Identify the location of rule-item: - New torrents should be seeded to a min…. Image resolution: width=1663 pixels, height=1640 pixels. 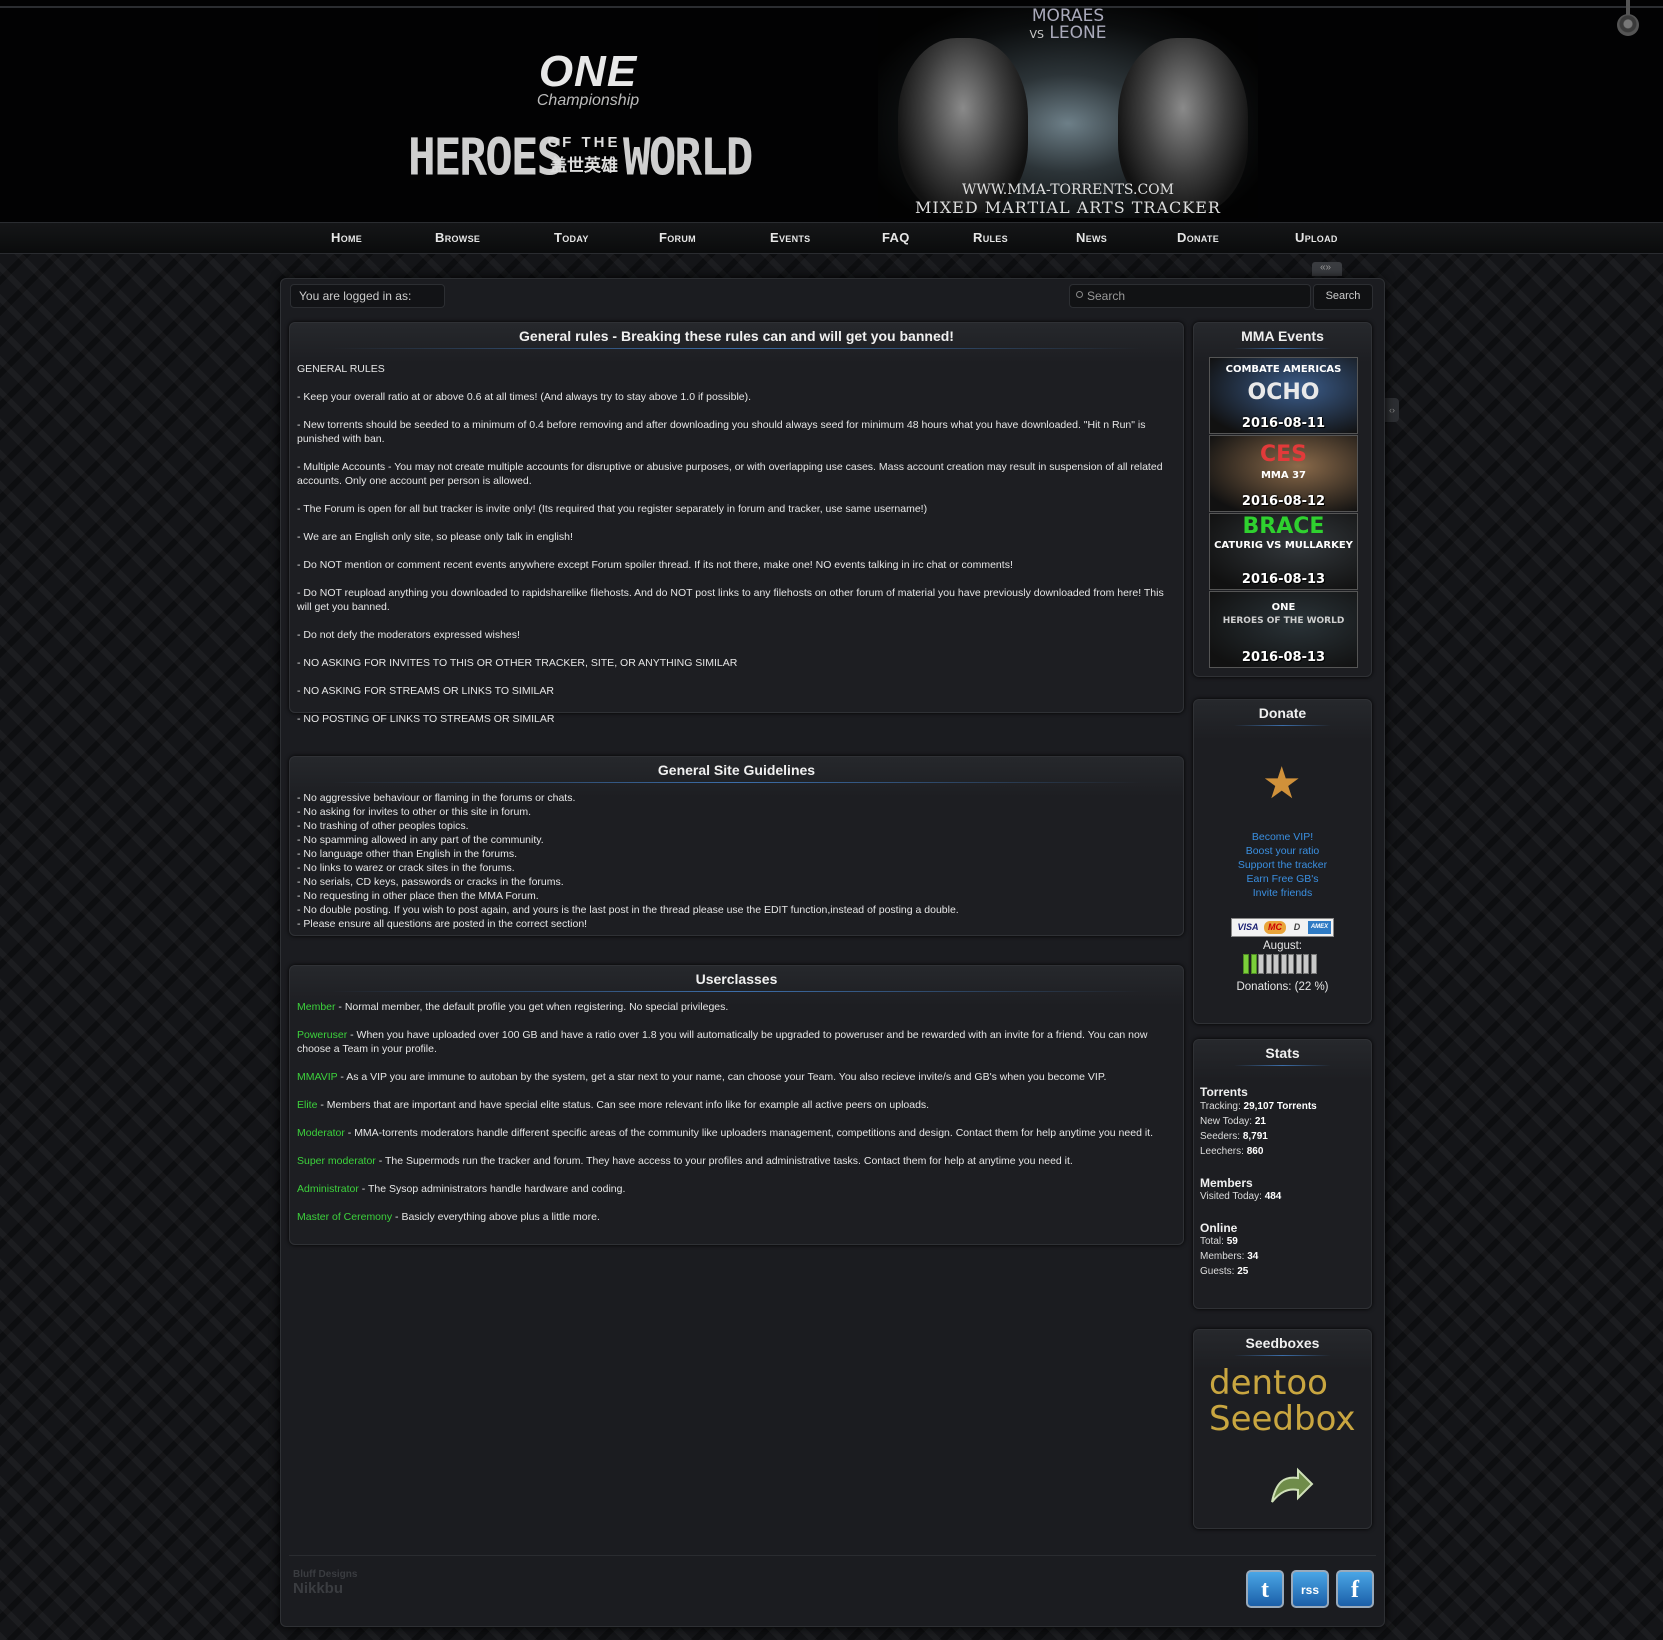
(721, 432).